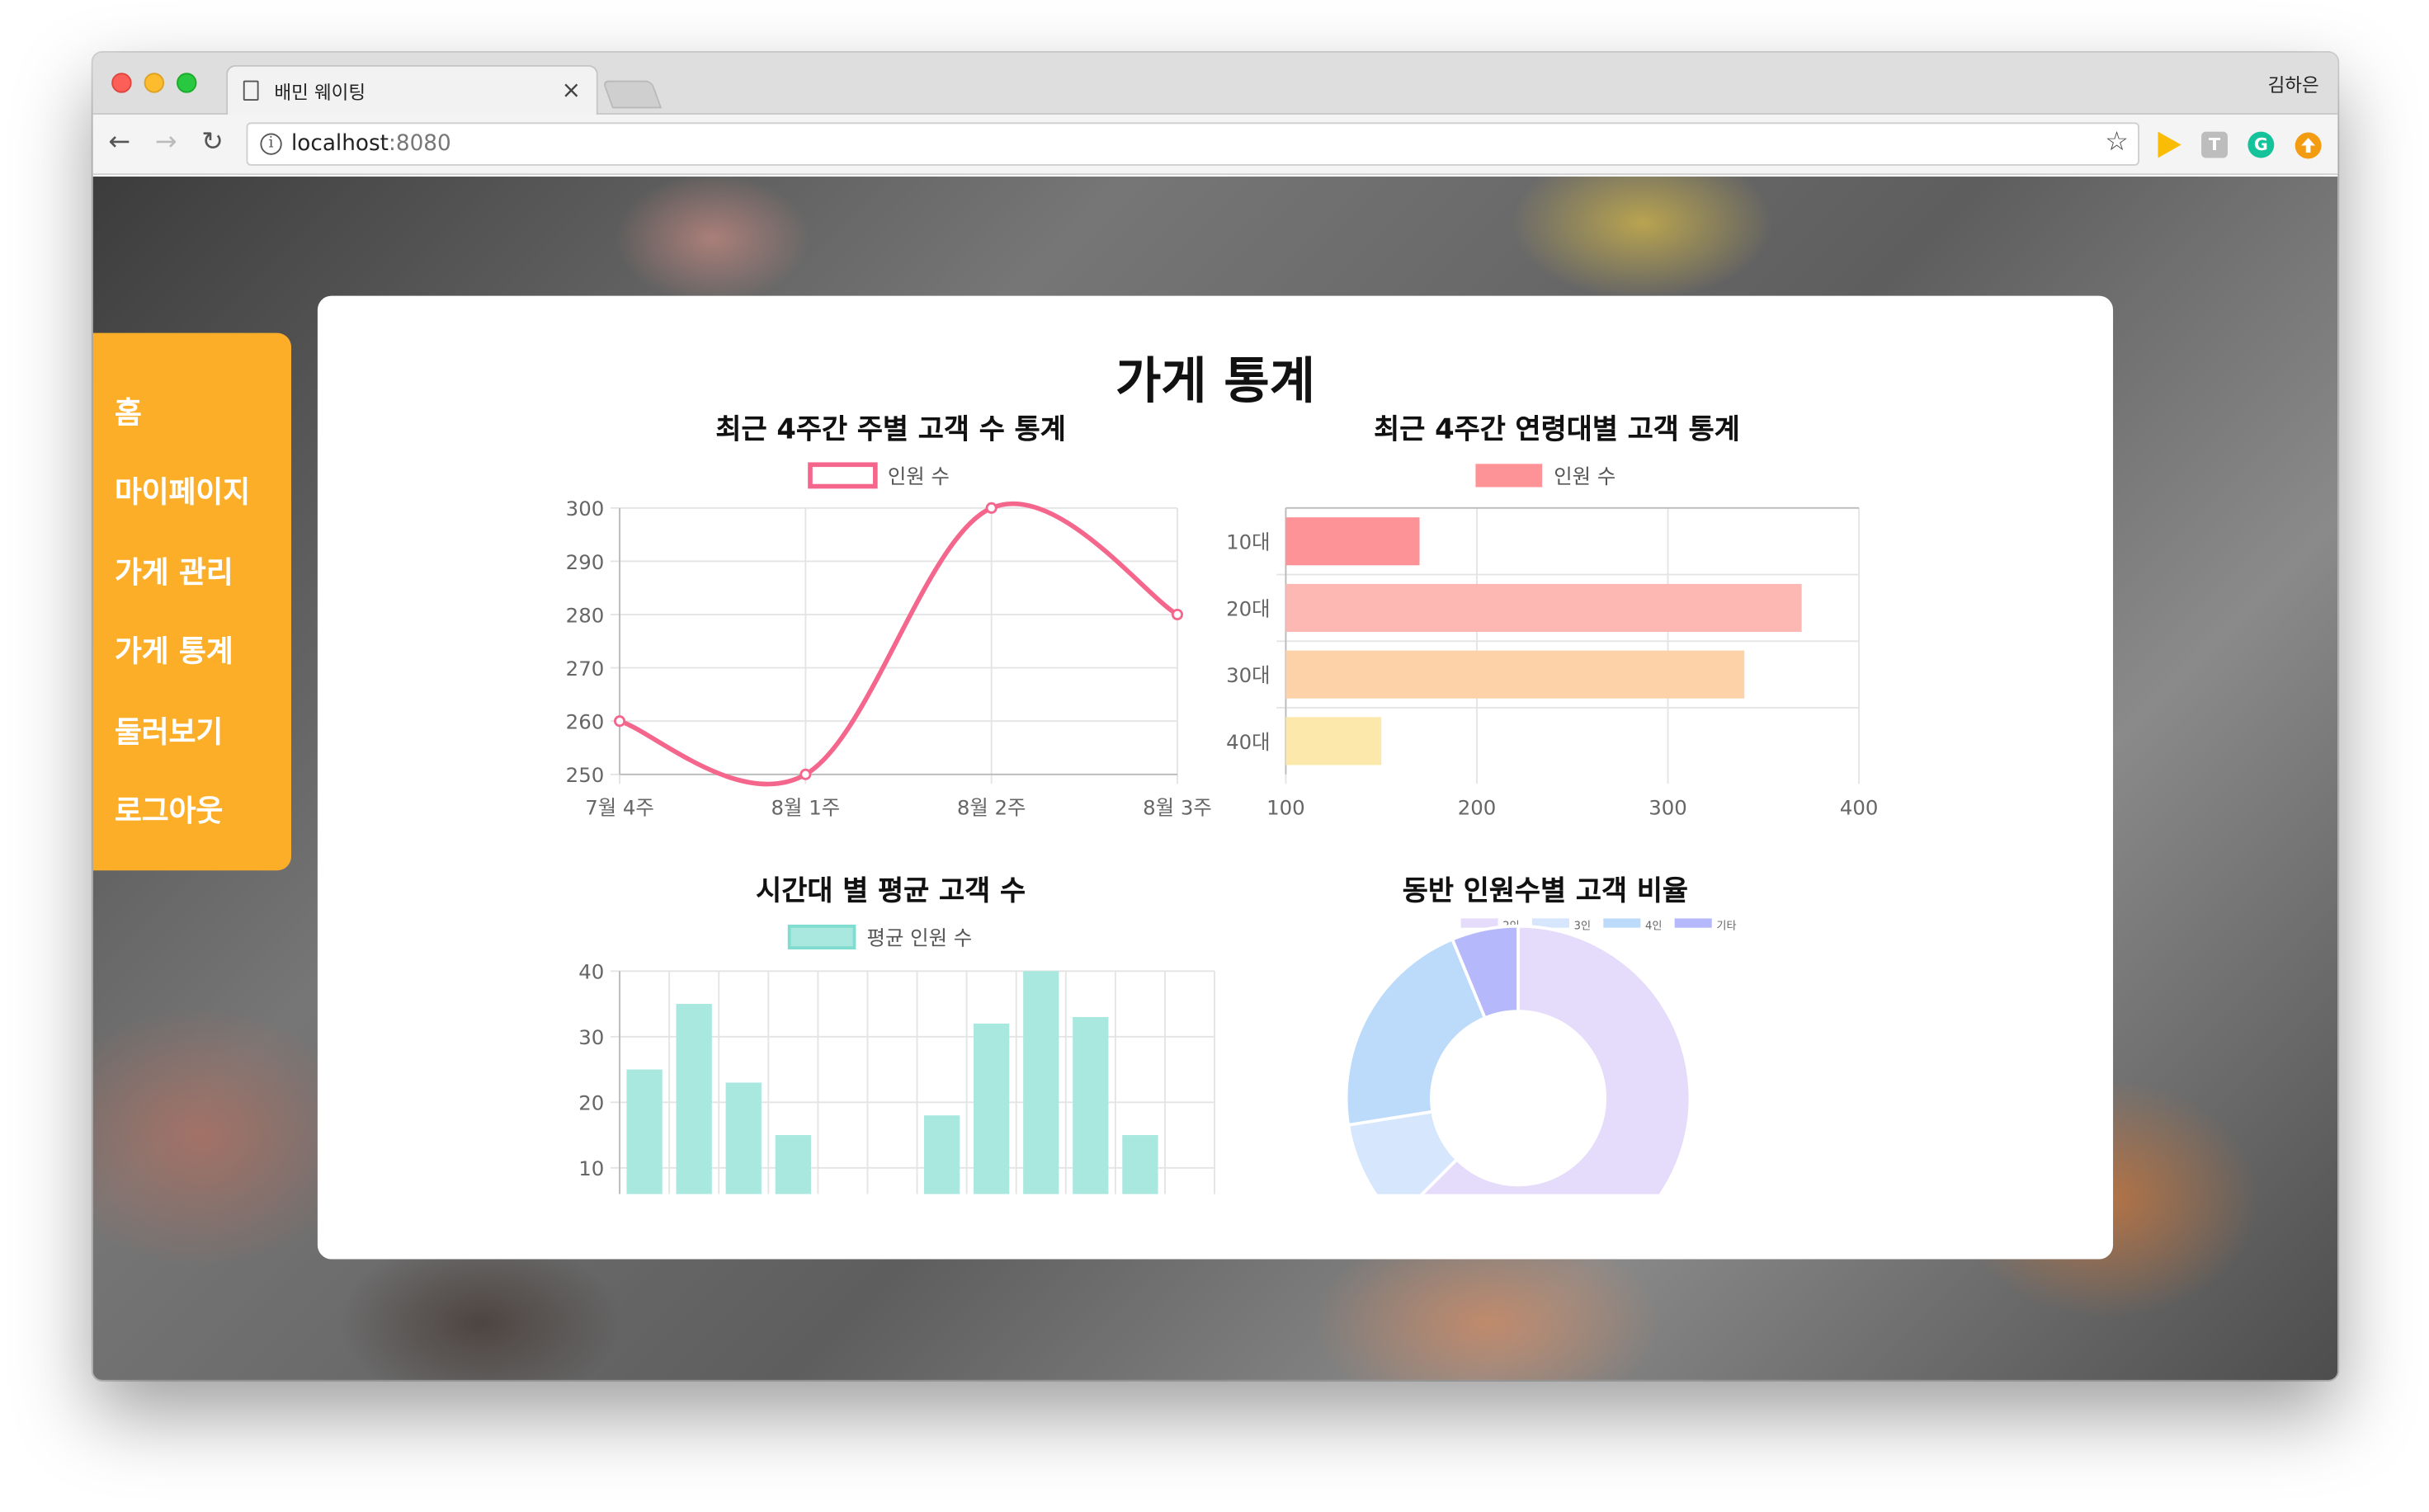 This screenshot has height=1512, width=2429. What do you see at coordinates (182, 490) in the screenshot?
I see `sidebar-item-mypage: 마이페이지` at bounding box center [182, 490].